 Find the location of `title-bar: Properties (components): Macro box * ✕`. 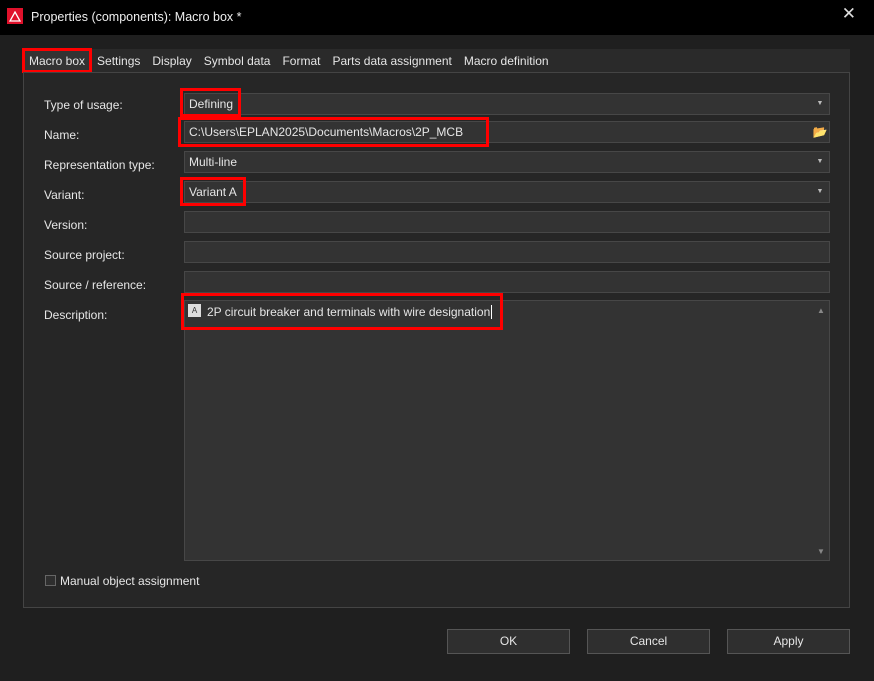

title-bar: Properties (components): Macro box * ✕ is located at coordinates (437, 17).